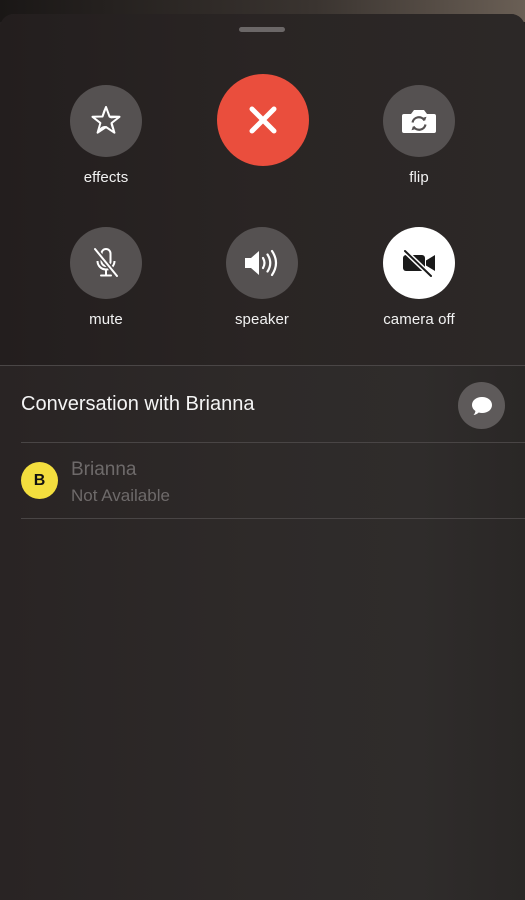 Image resolution: width=525 pixels, height=900 pixels. I want to click on speaker-control: speaker, so click(262, 277).